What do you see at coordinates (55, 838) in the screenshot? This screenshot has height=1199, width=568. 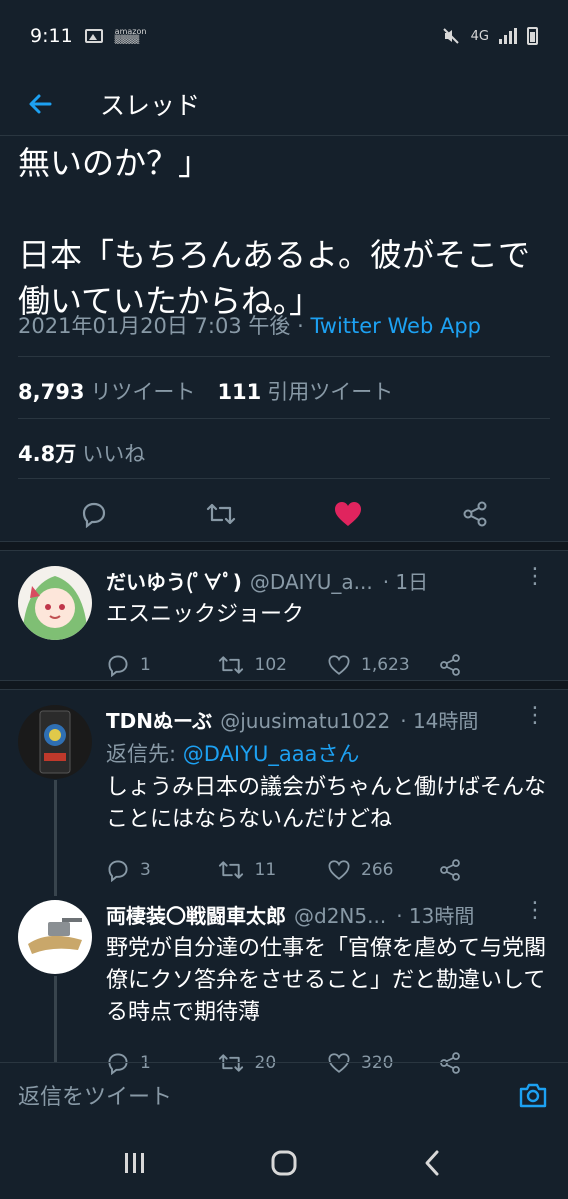 I see `thread-line` at bounding box center [55, 838].